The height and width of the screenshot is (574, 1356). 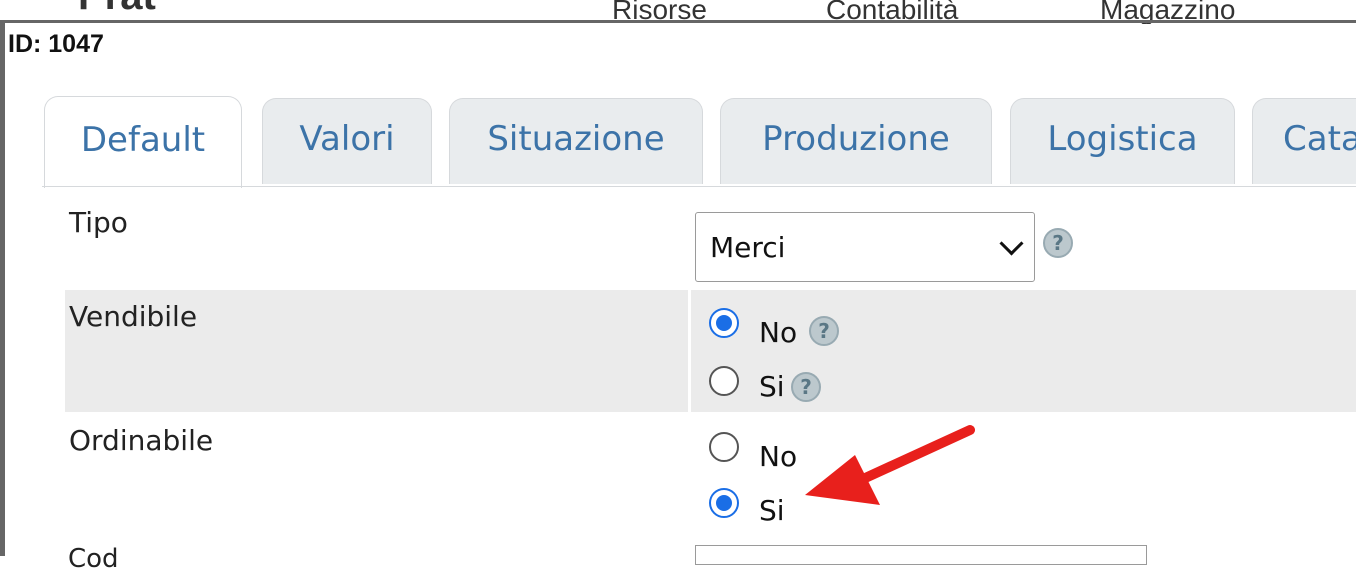 I want to click on tipo-value-cell: Merci ?, so click(x=1023, y=241).